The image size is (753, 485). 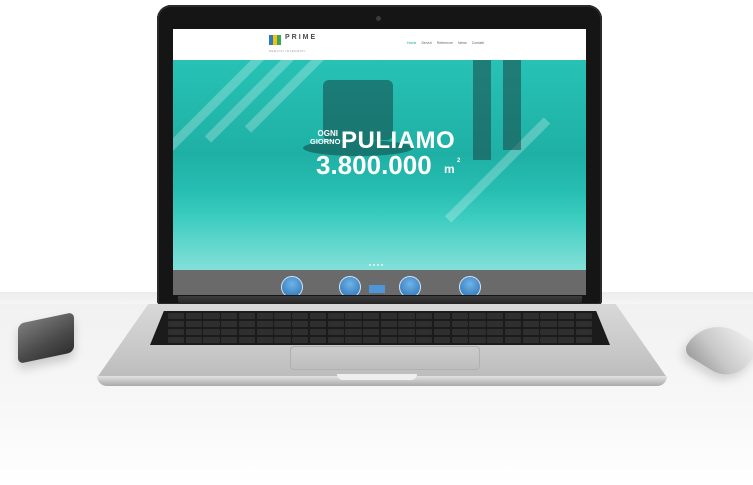 What do you see at coordinates (222, 106) in the screenshot?
I see `light-stripe` at bounding box center [222, 106].